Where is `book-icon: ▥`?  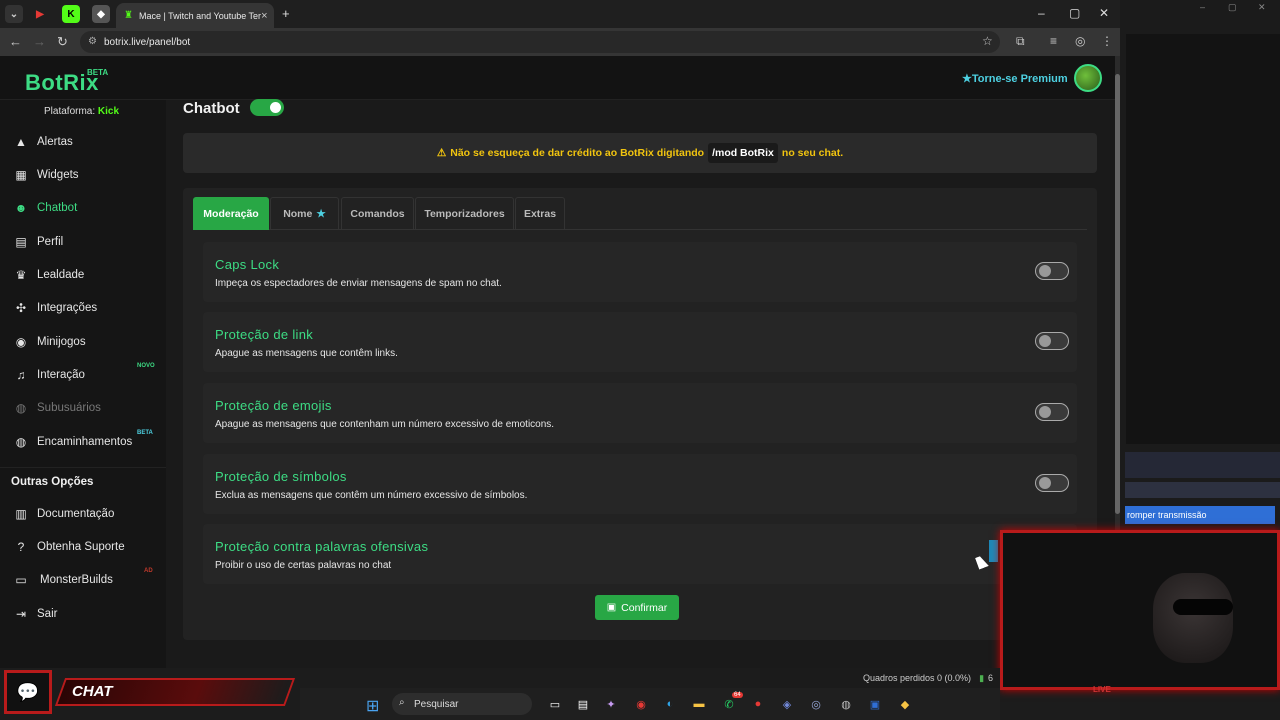 book-icon: ▥ is located at coordinates (21, 514).